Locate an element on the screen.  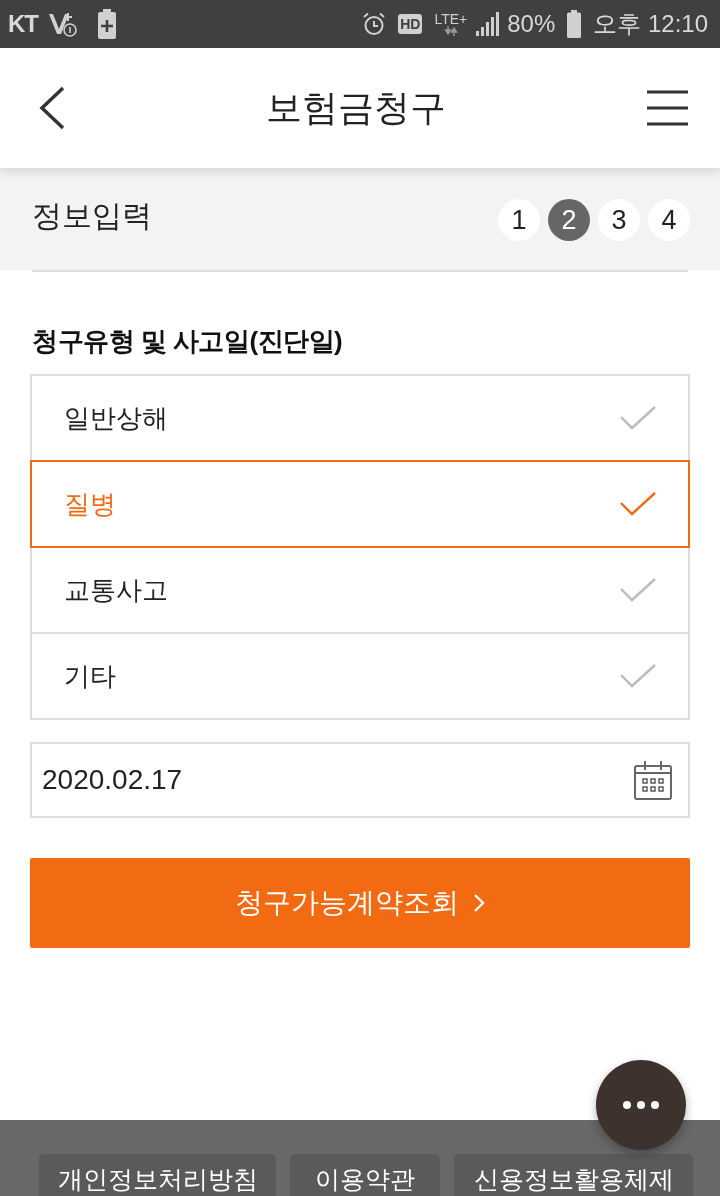
page-title: 보험금청구 is located at coordinates (356, 108).